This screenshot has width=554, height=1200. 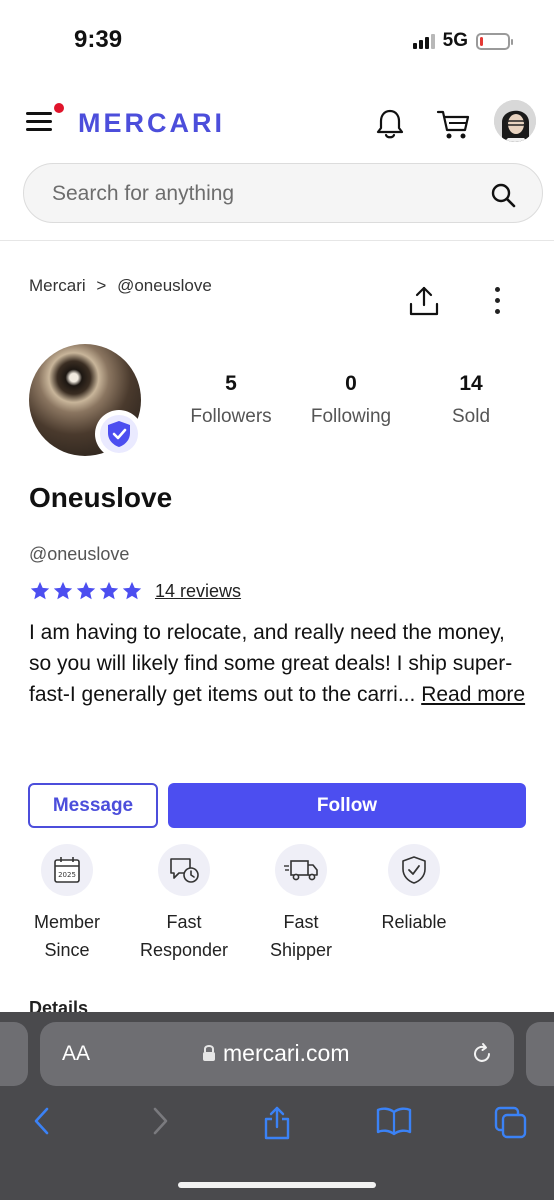 What do you see at coordinates (455, 40) in the screenshot?
I see `network-label: 5G` at bounding box center [455, 40].